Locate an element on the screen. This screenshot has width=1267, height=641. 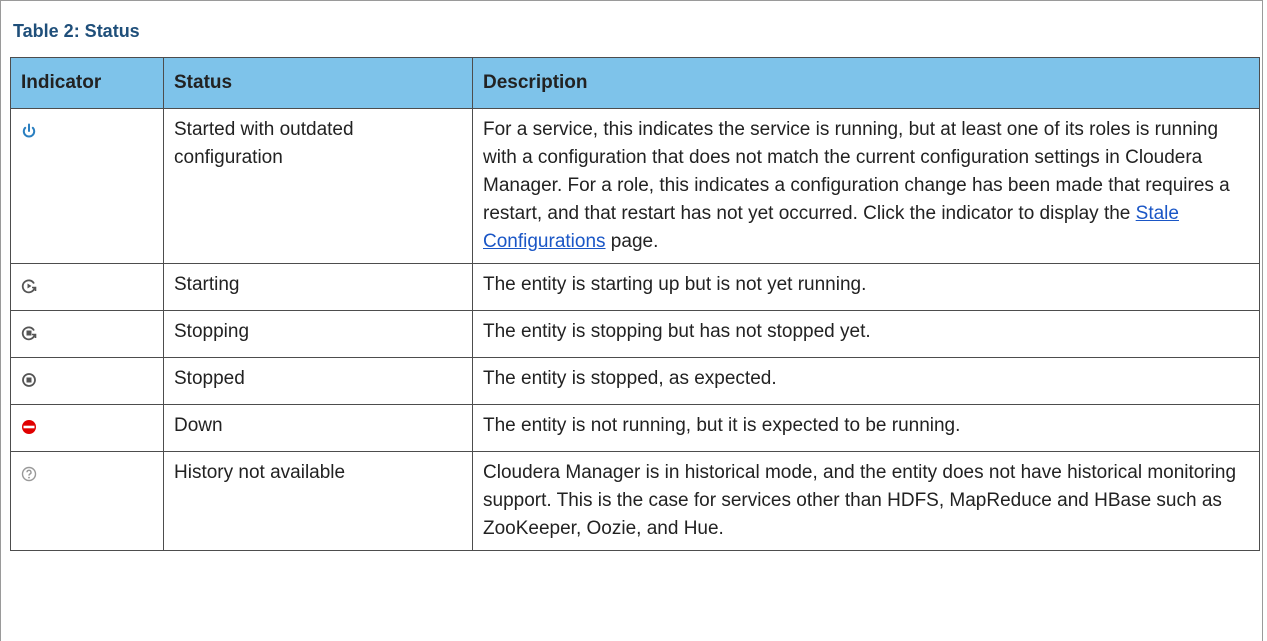
power-icon is located at coordinates (29, 129).